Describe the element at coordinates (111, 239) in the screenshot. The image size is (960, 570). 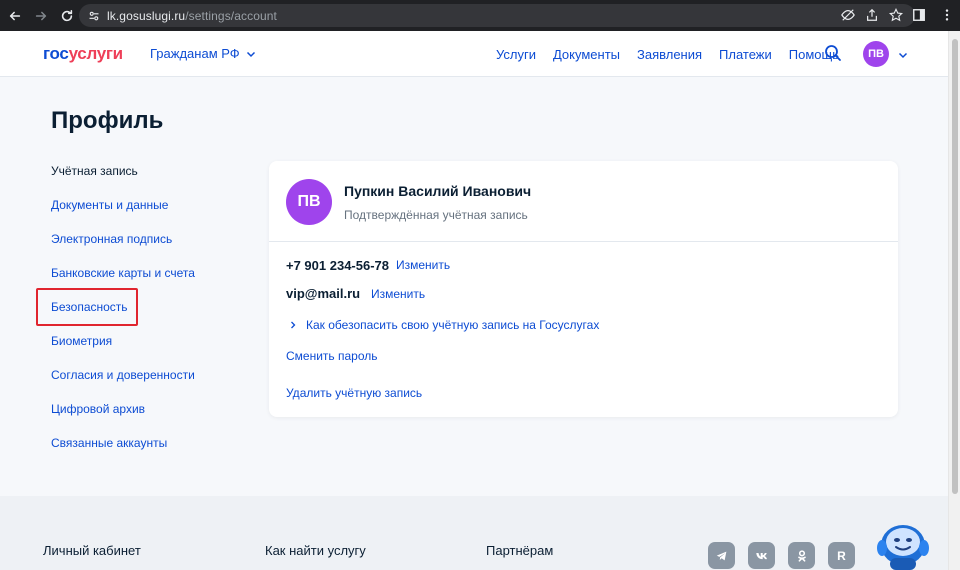
I see `sidebar-item-esignature: Электронная подпись` at that location.